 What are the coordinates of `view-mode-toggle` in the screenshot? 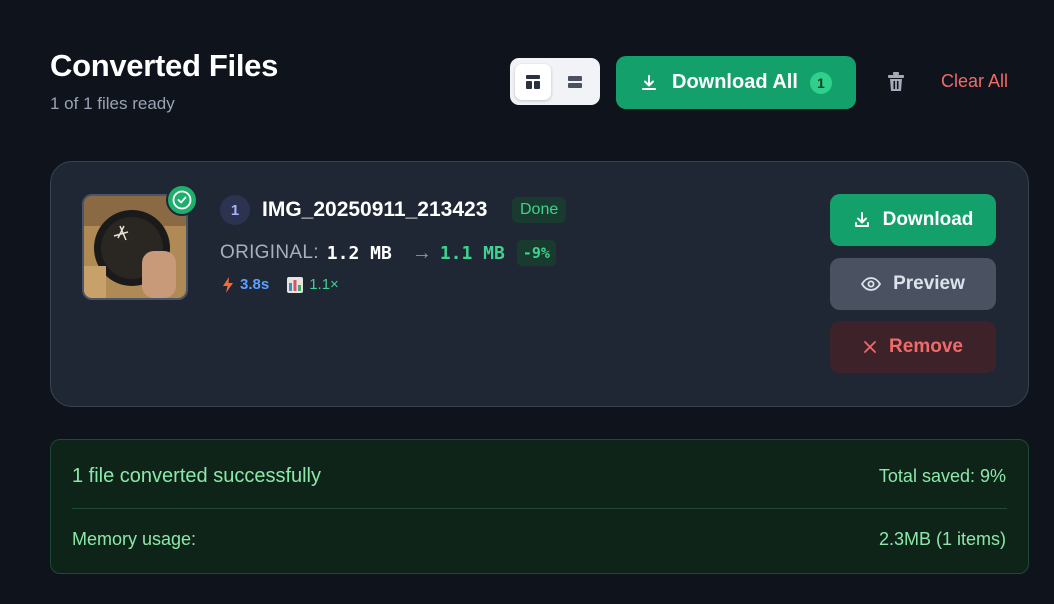 It's located at (555, 81).